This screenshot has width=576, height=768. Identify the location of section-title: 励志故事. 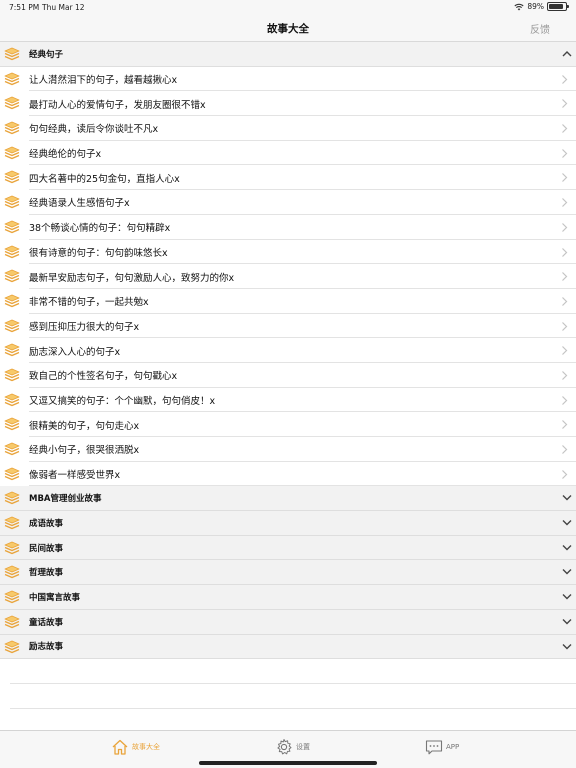
(46, 647).